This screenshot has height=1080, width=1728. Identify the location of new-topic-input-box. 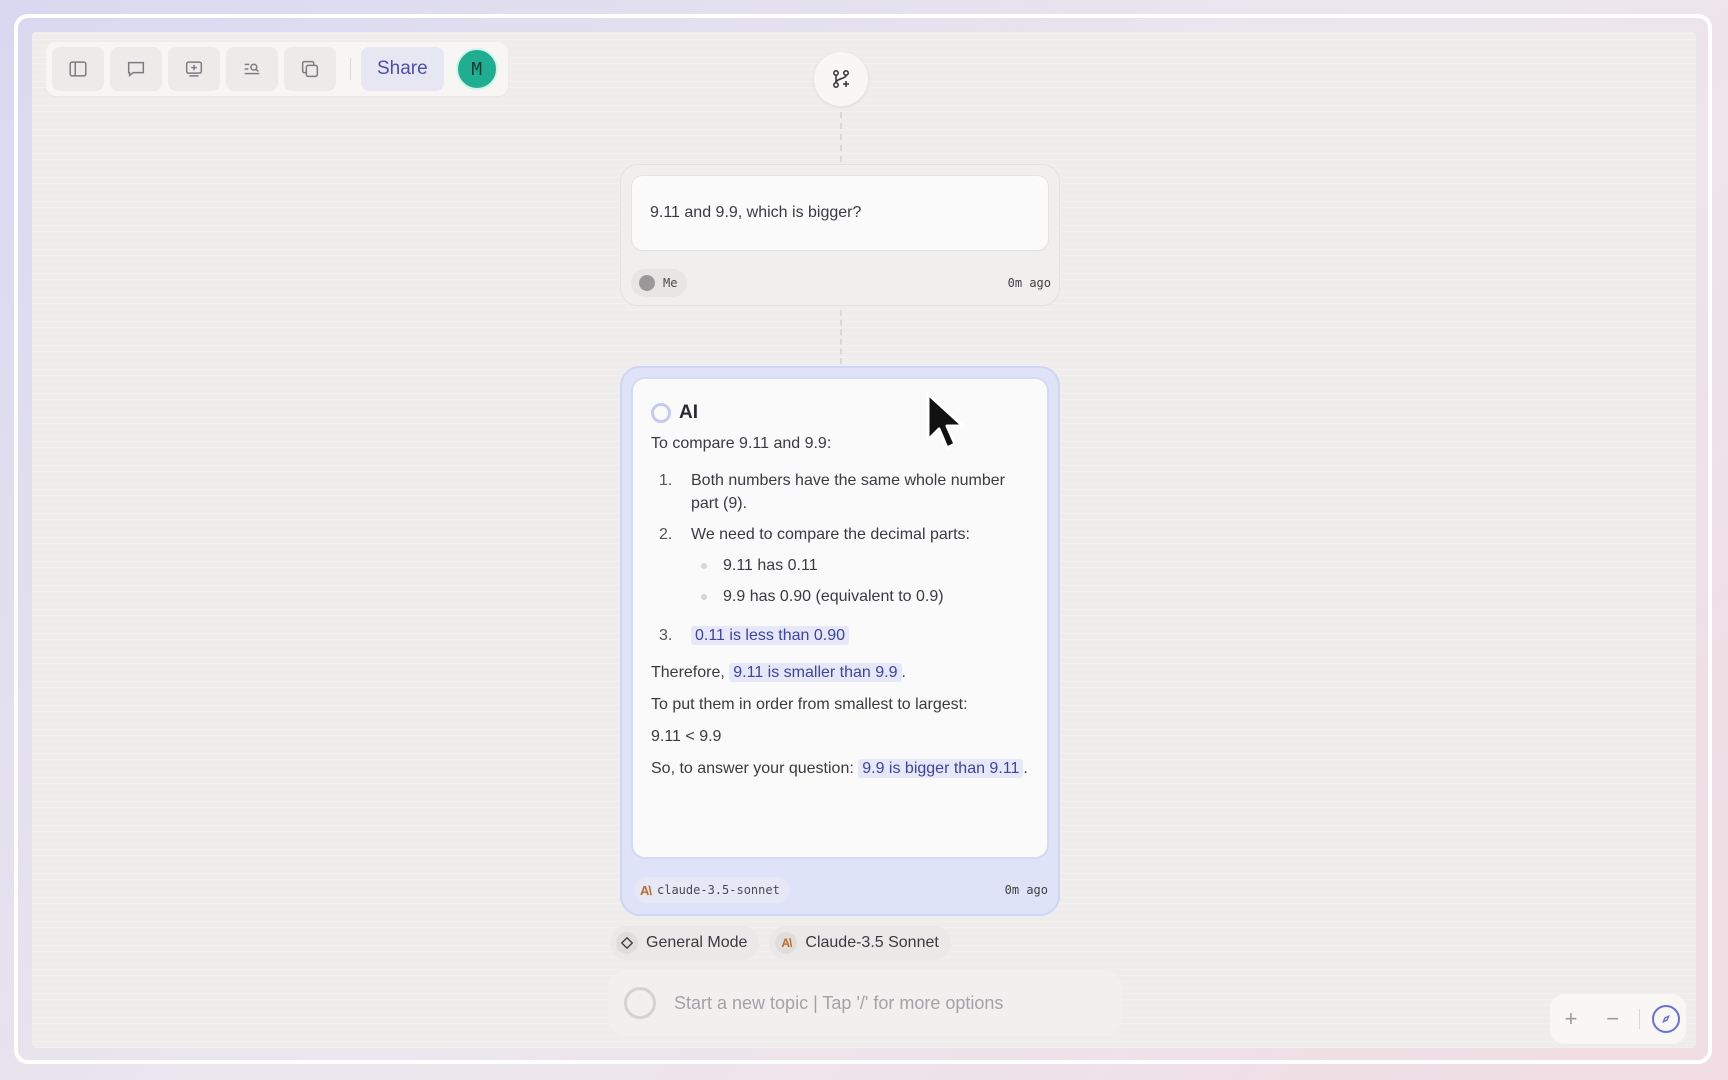
(865, 1003).